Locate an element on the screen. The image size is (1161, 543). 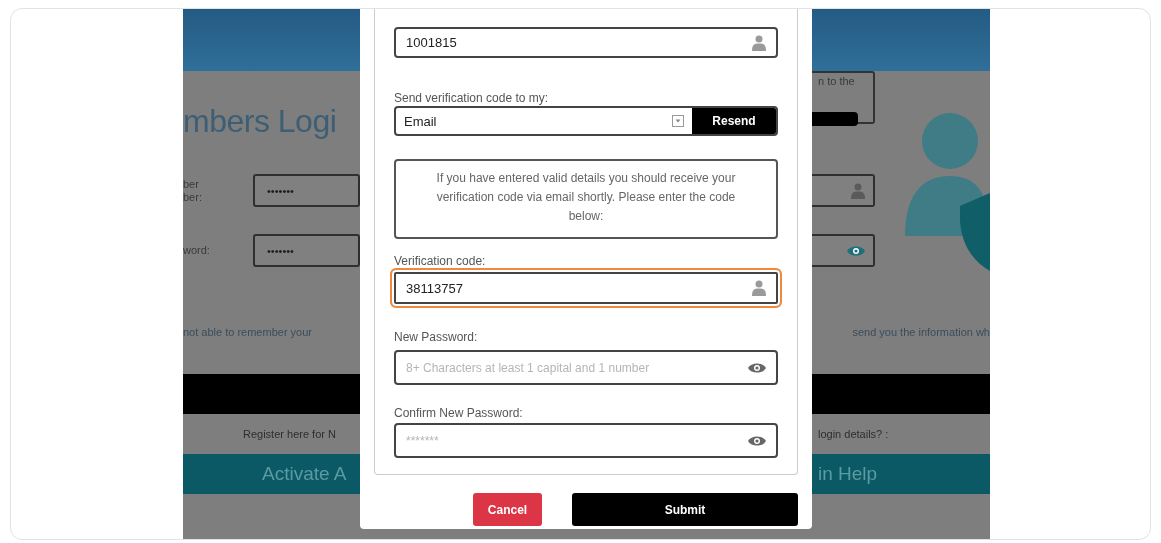
input-field: ******* is located at coordinates (586, 440).